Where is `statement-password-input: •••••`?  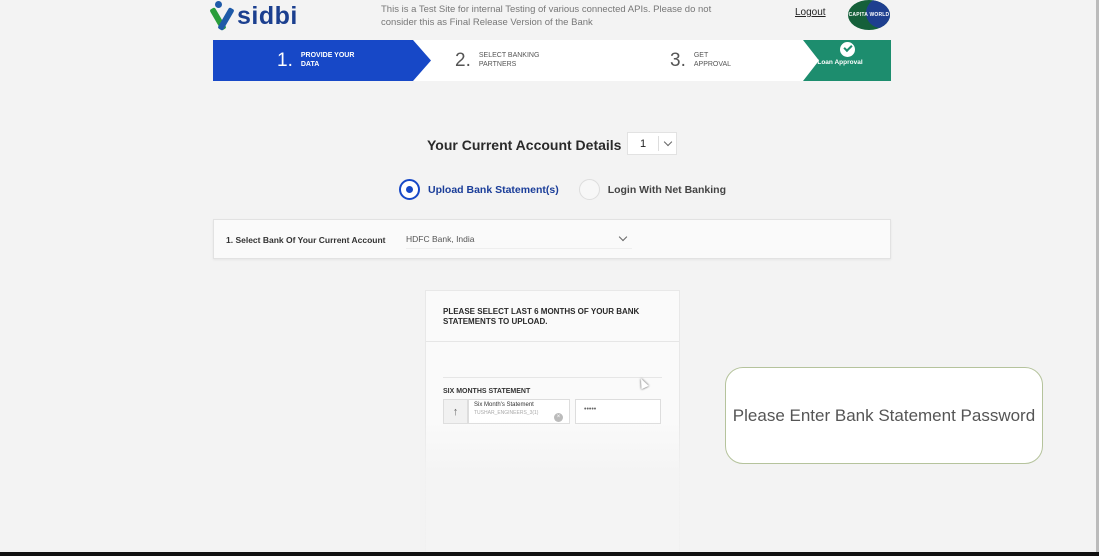 statement-password-input: ••••• is located at coordinates (618, 411).